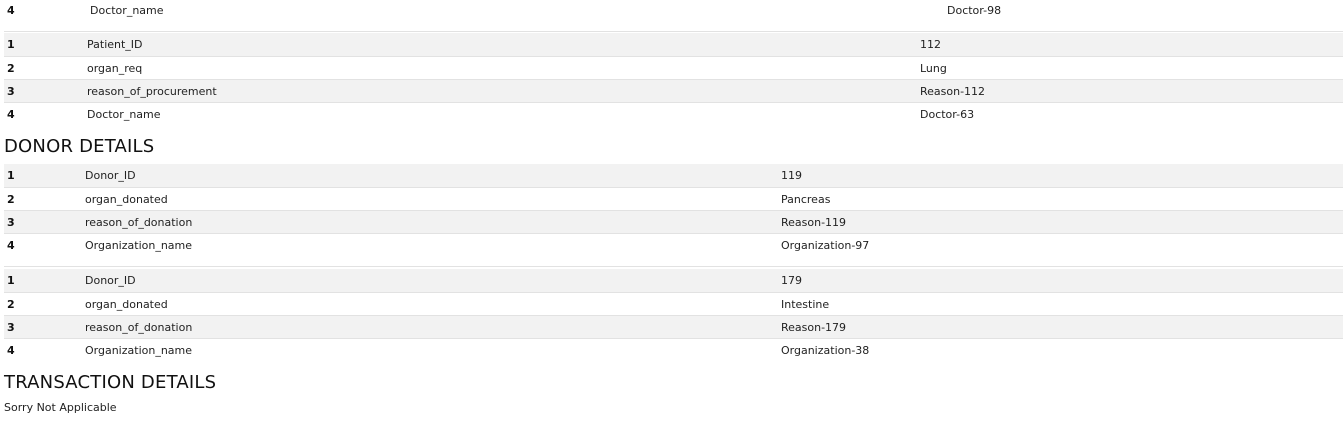 The image size is (1343, 423). Describe the element at coordinates (673, 221) in the screenshot. I see `table-row: 3 reason_of_donation Reason-119` at that location.